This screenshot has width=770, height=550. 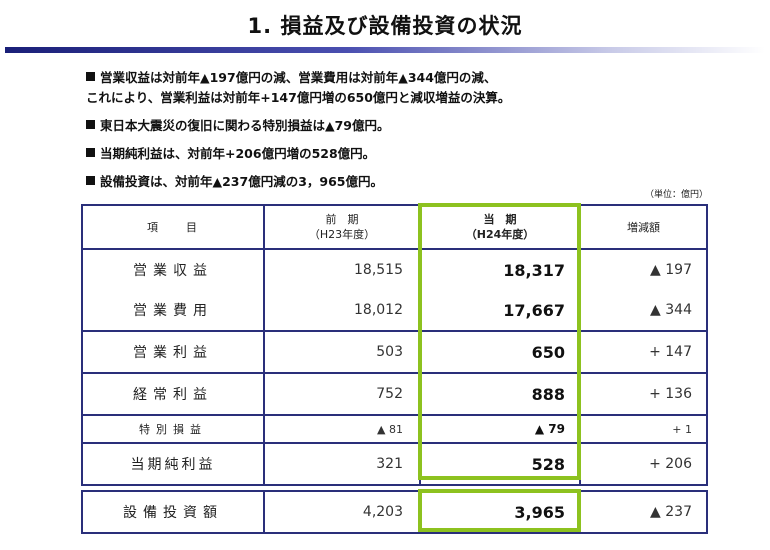 I want to click on row-cur: 17,667, so click(x=500, y=311).